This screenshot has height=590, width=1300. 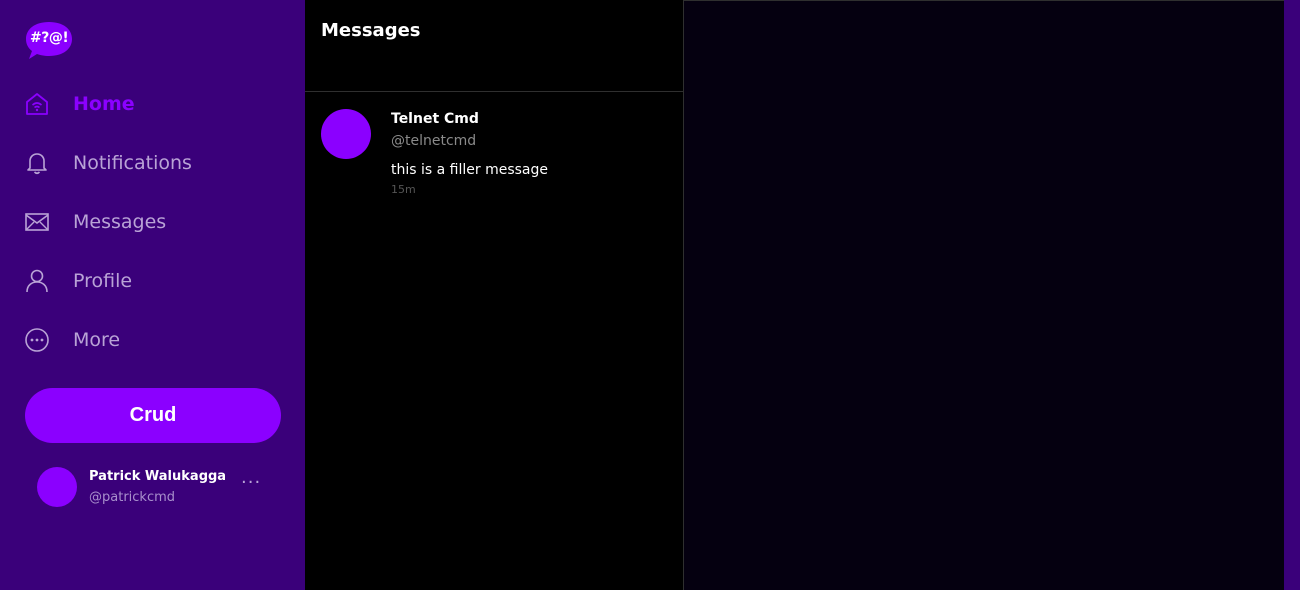 What do you see at coordinates (37, 104) in the screenshot?
I see `home-icon` at bounding box center [37, 104].